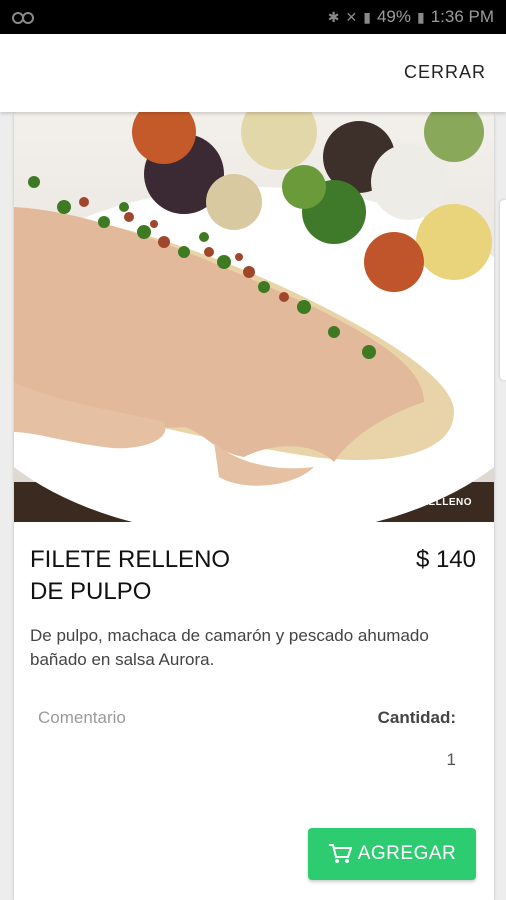 Image resolution: width=506 pixels, height=900 pixels. Describe the element at coordinates (333, 16) in the screenshot. I see `bluetooth-icon: ✱` at that location.